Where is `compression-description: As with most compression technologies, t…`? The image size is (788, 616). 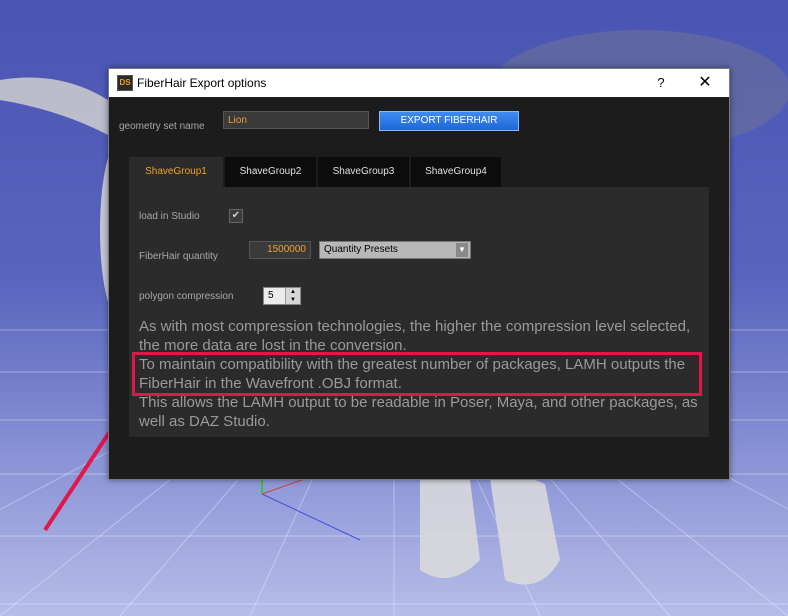 compression-description: As with most compression technologies, t… is located at coordinates (419, 374).